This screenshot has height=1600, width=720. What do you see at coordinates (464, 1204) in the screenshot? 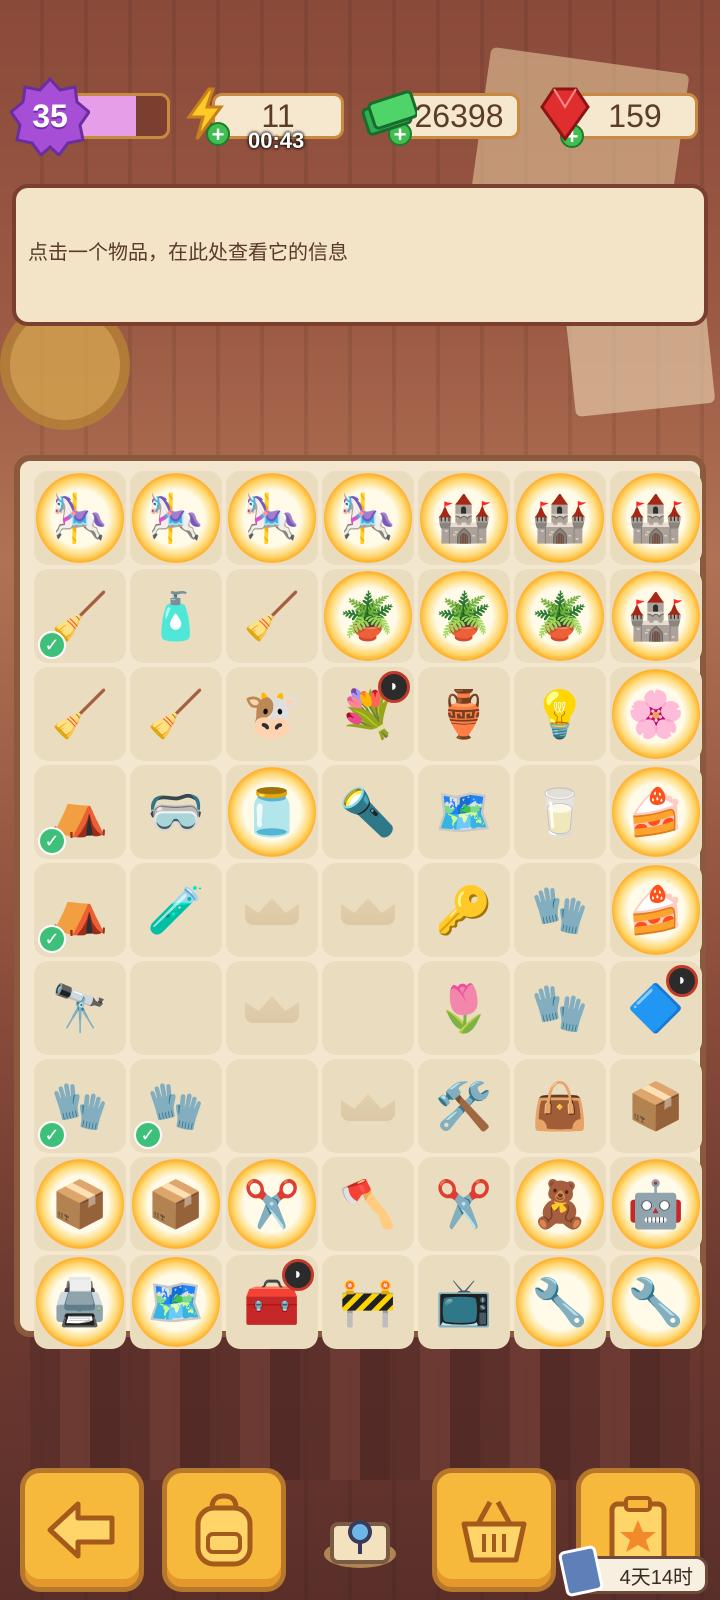
I see `board-cell-pruning-shears: ✂️` at bounding box center [464, 1204].